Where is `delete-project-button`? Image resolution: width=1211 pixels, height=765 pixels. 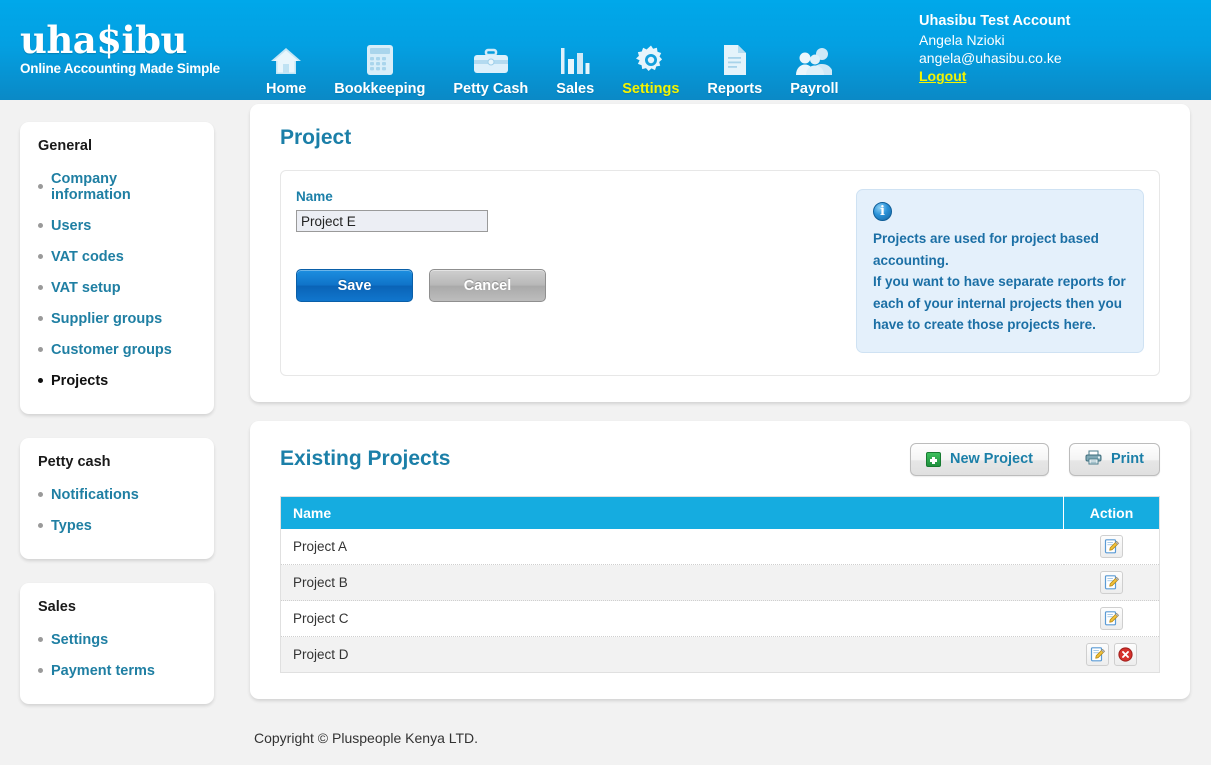 delete-project-button is located at coordinates (1125, 654).